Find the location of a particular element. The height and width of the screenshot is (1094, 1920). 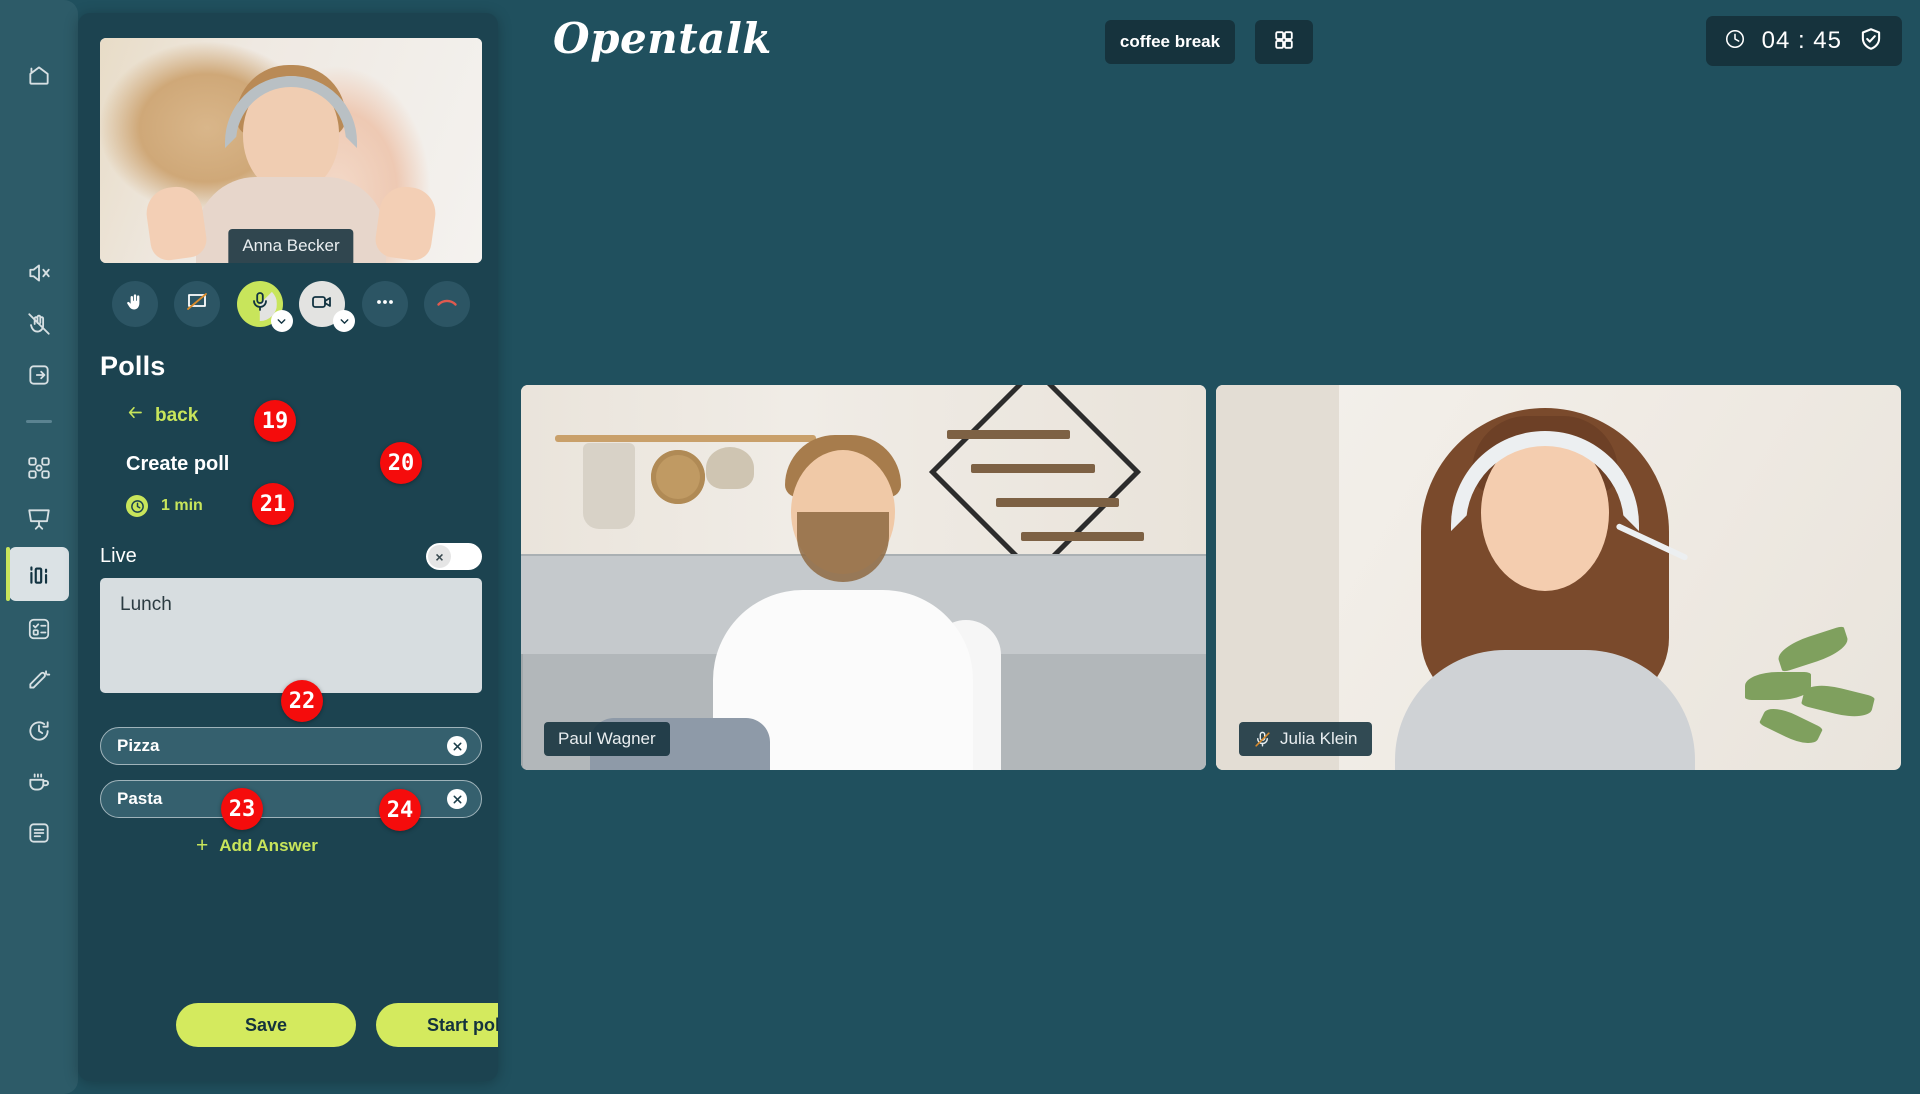

participant-tile-julia: Julia Klein is located at coordinates (1558, 577).